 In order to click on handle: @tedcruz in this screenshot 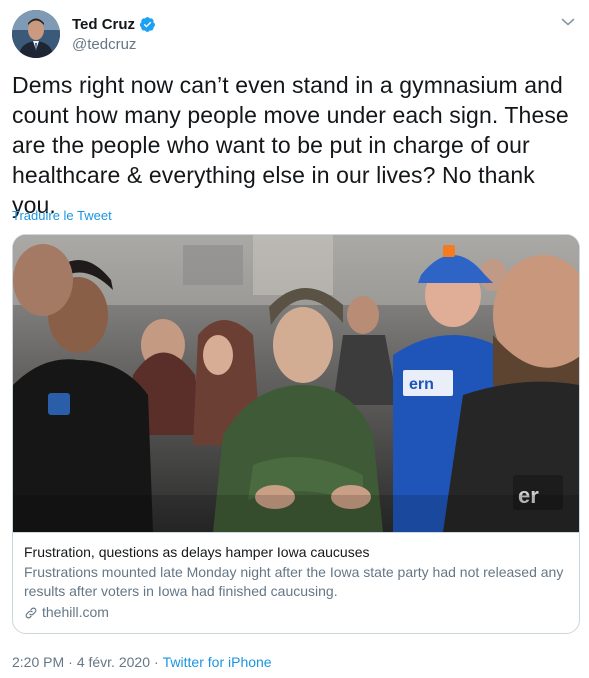, I will do `click(114, 44)`.